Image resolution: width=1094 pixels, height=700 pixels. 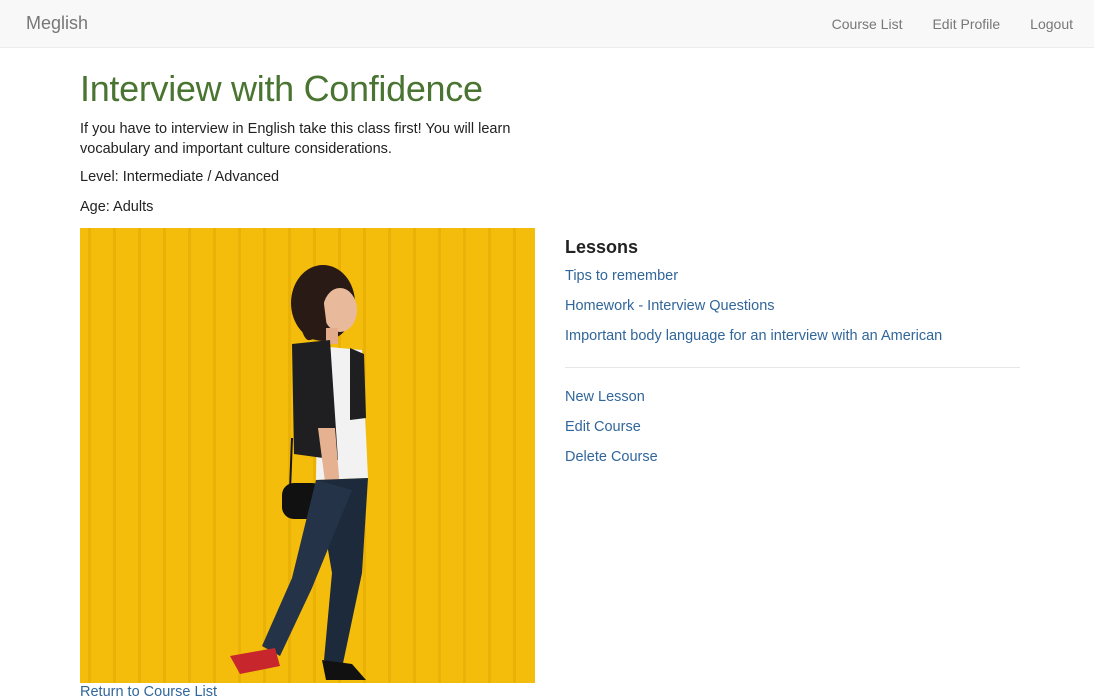 I want to click on course-age: Age: Adults, so click(x=117, y=207).